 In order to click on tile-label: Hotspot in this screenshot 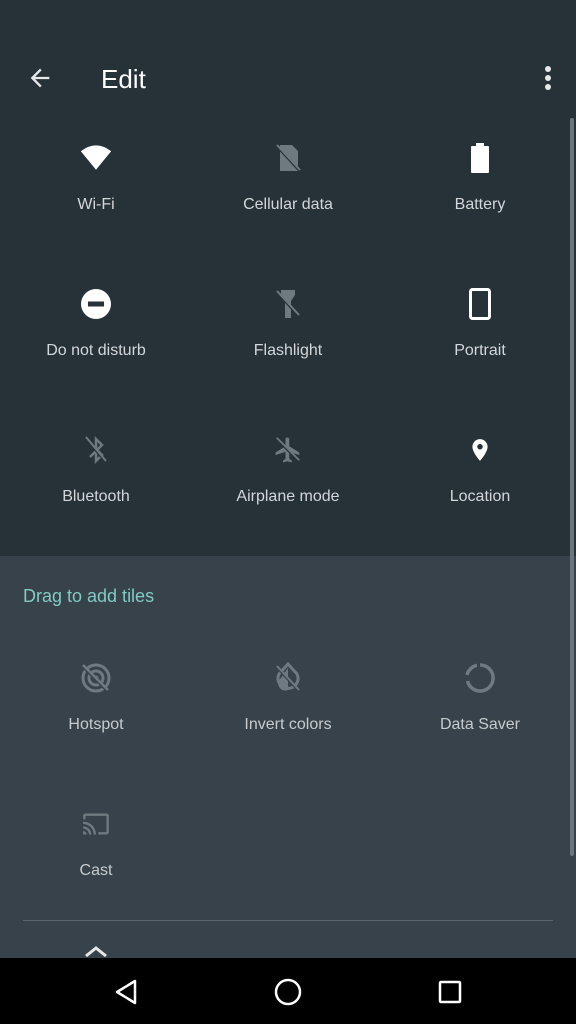, I will do `click(96, 724)`.